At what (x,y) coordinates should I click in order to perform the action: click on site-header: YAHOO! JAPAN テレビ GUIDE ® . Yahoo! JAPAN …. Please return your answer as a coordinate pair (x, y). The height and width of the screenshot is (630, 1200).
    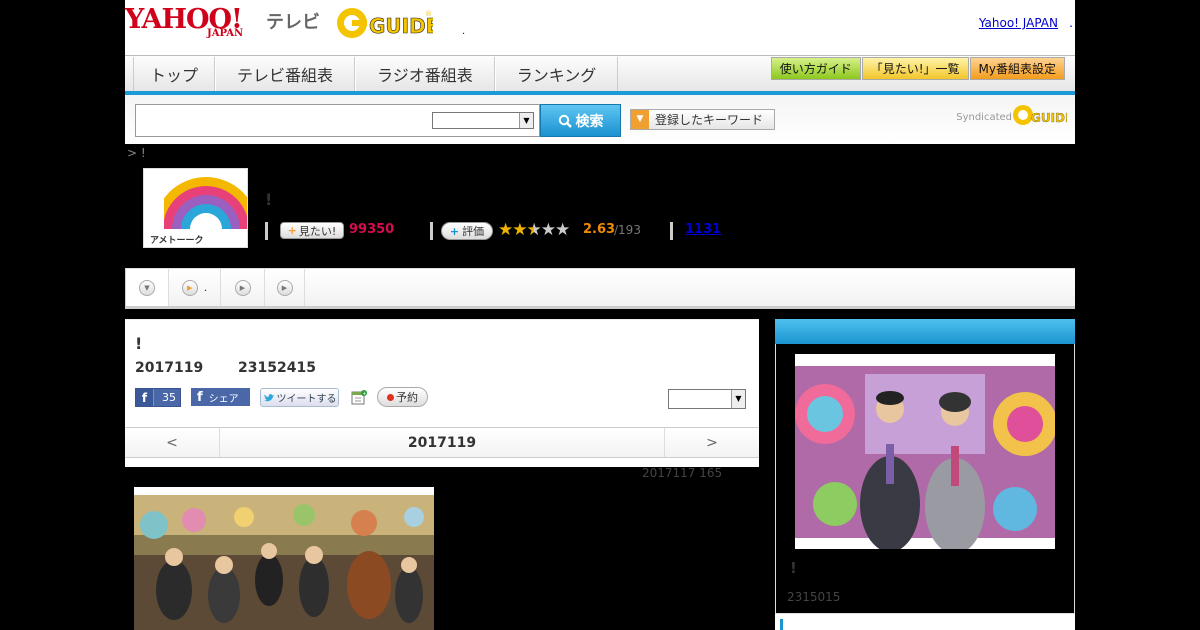
    Looking at the image, I should click on (600, 27).